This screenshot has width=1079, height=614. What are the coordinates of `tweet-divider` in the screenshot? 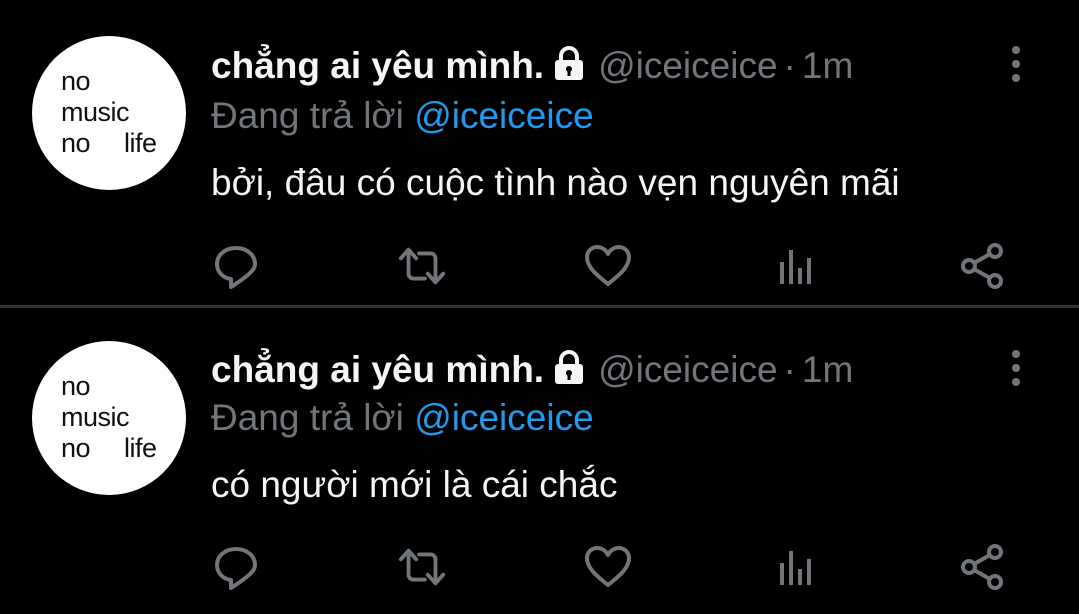 It's located at (539, 306).